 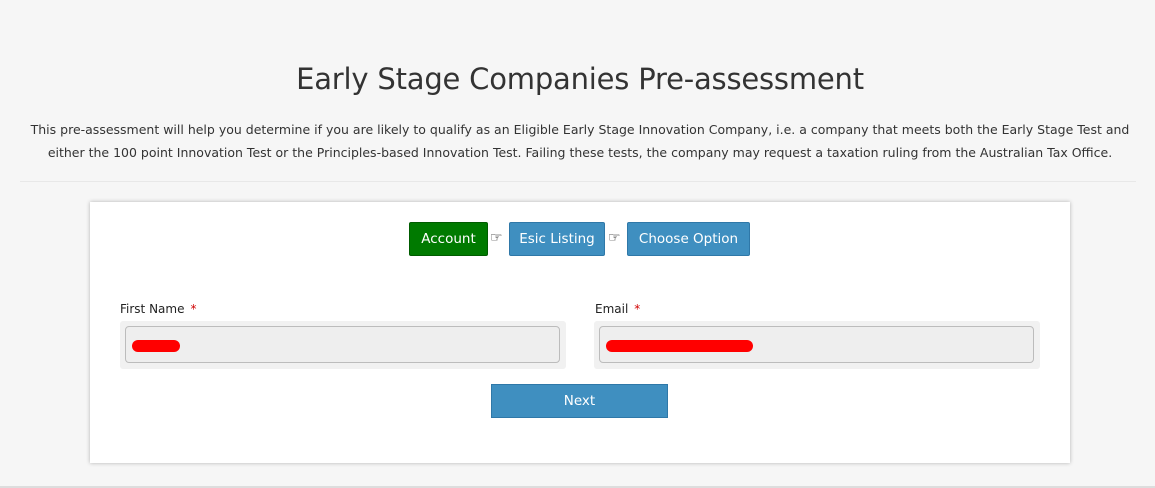 I want to click on page-title: Early Stage Companies Pre-assessment, so click(x=580, y=79).